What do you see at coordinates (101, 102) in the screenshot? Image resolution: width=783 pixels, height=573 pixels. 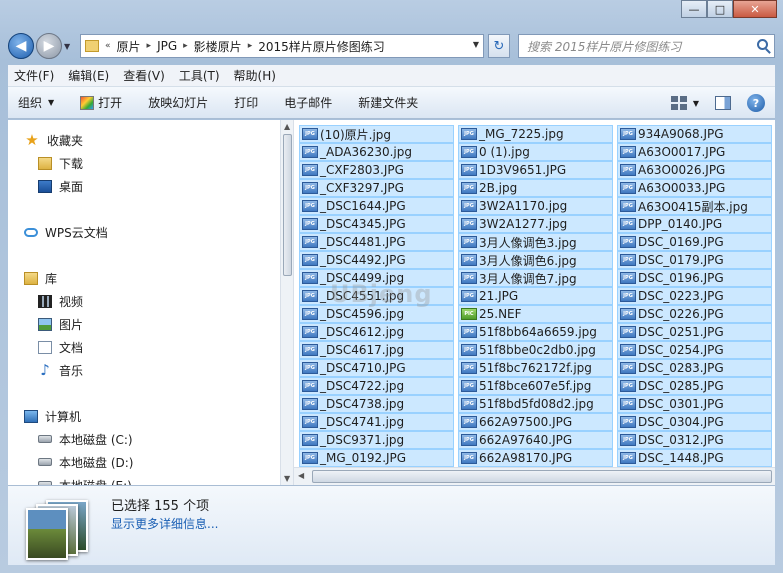 I see `open-button: 打开` at bounding box center [101, 102].